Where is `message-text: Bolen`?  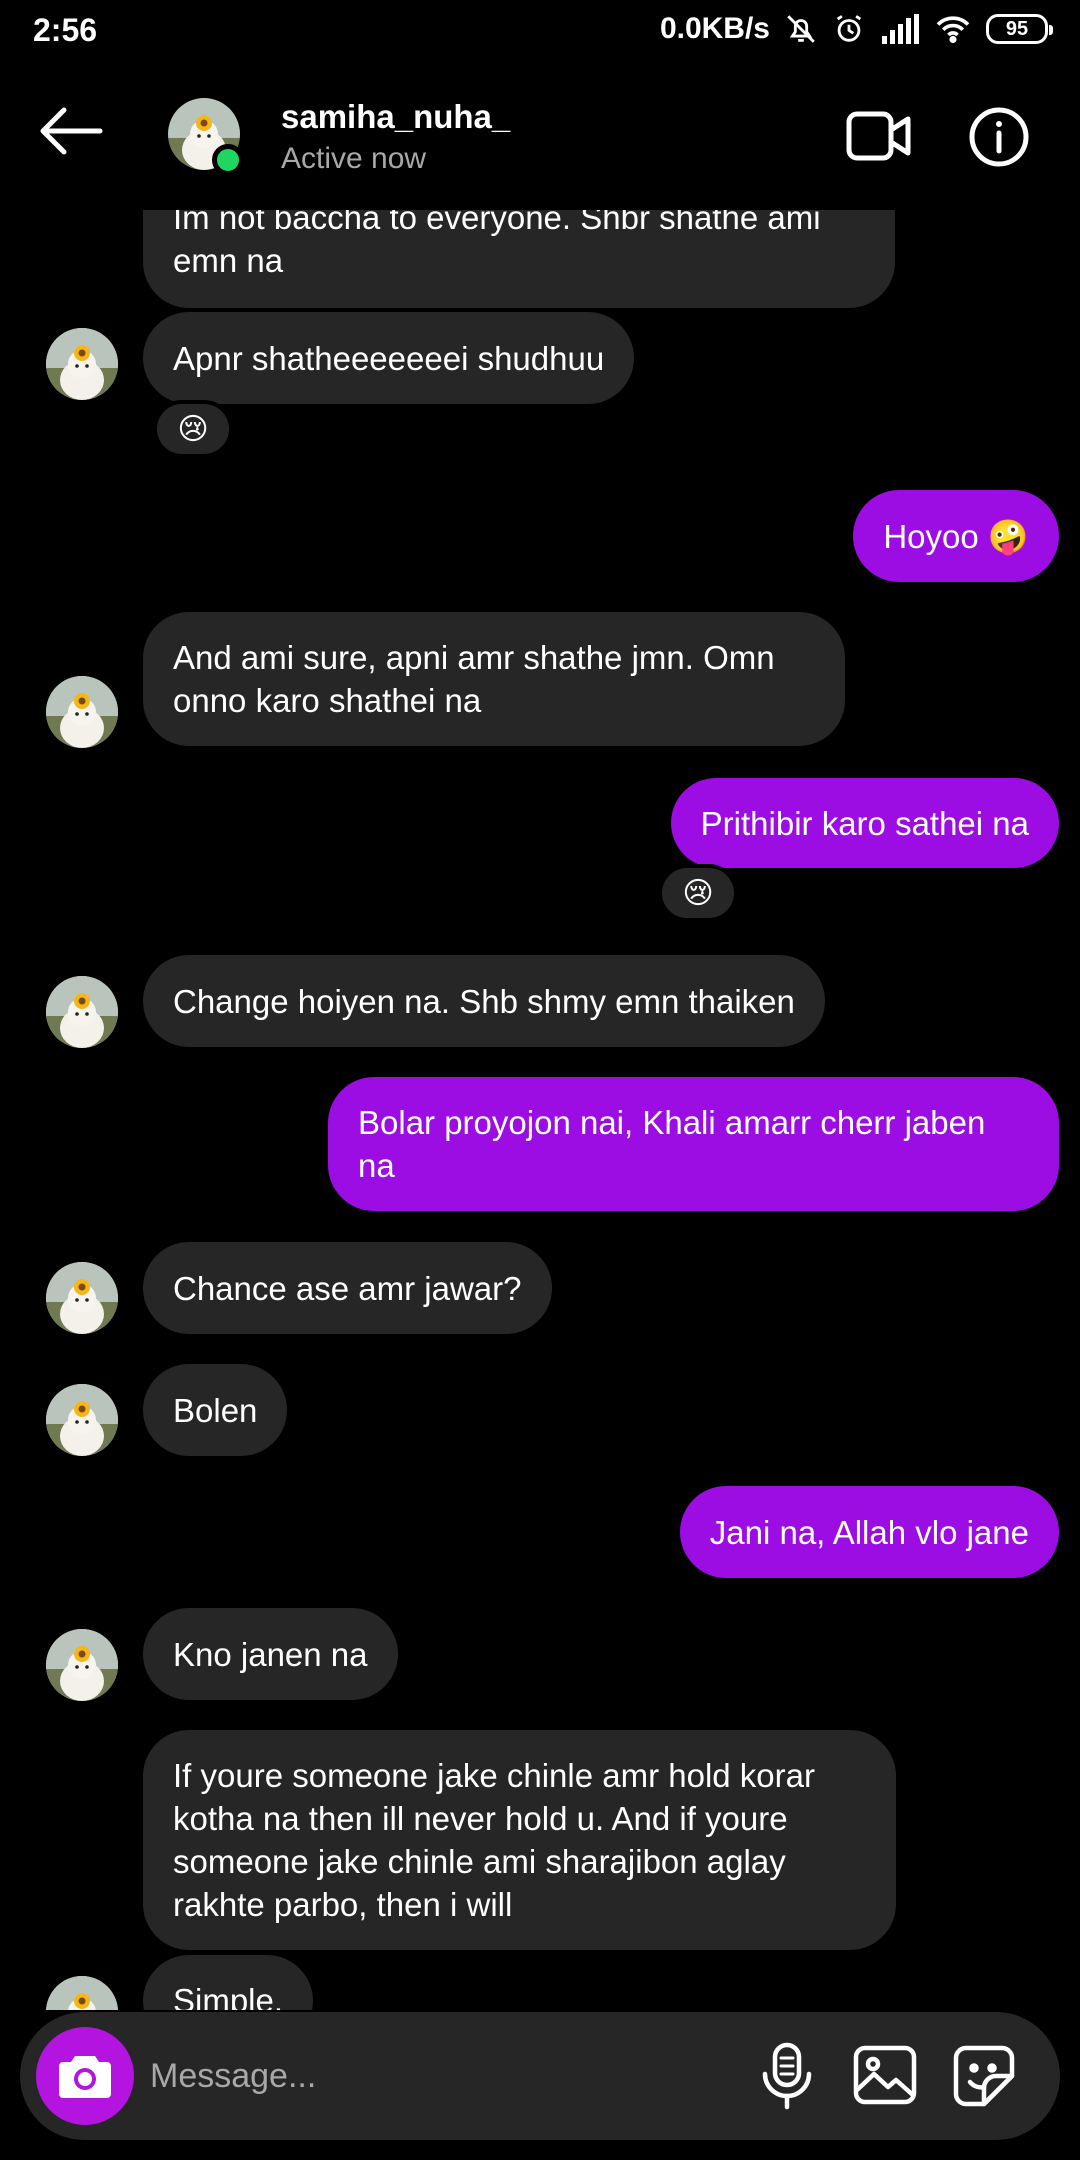
message-text: Bolen is located at coordinates (215, 1410).